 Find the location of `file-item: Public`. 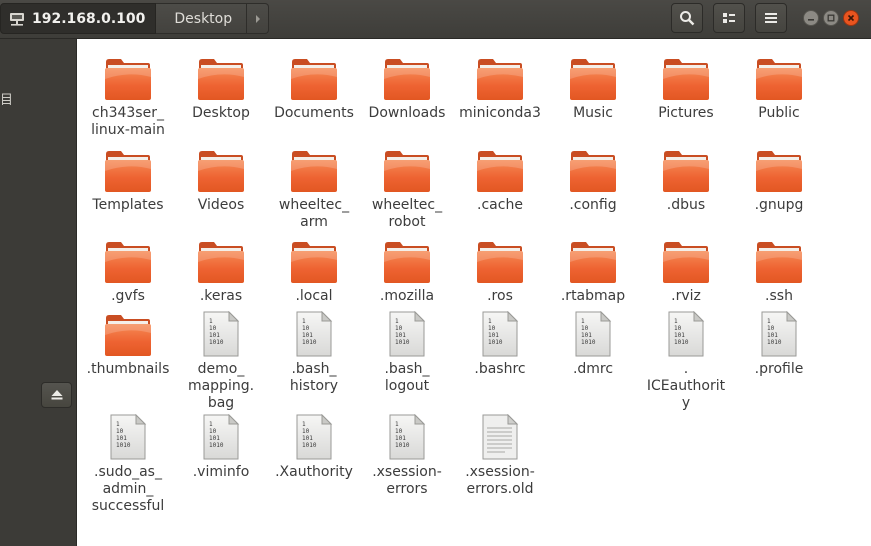

file-item: Public is located at coordinates (779, 87).